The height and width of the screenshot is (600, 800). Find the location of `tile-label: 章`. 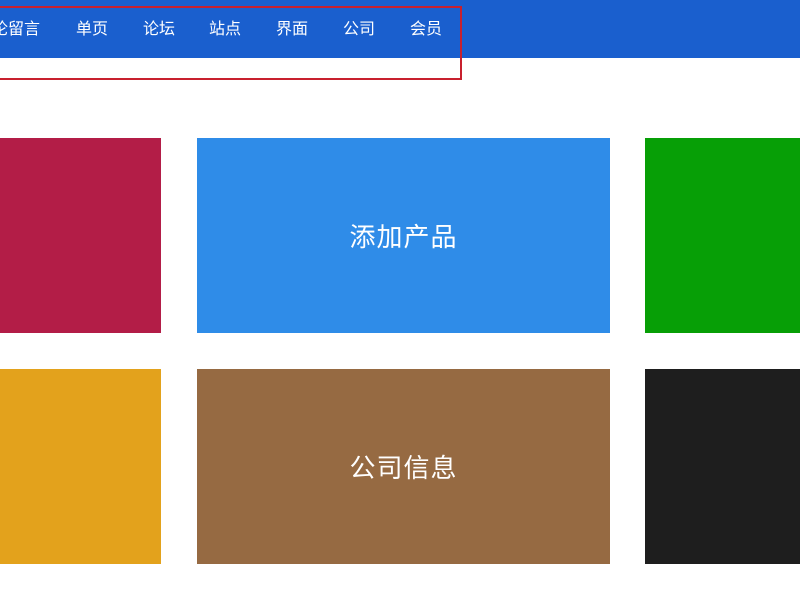

tile-label: 章 is located at coordinates (0, 235).